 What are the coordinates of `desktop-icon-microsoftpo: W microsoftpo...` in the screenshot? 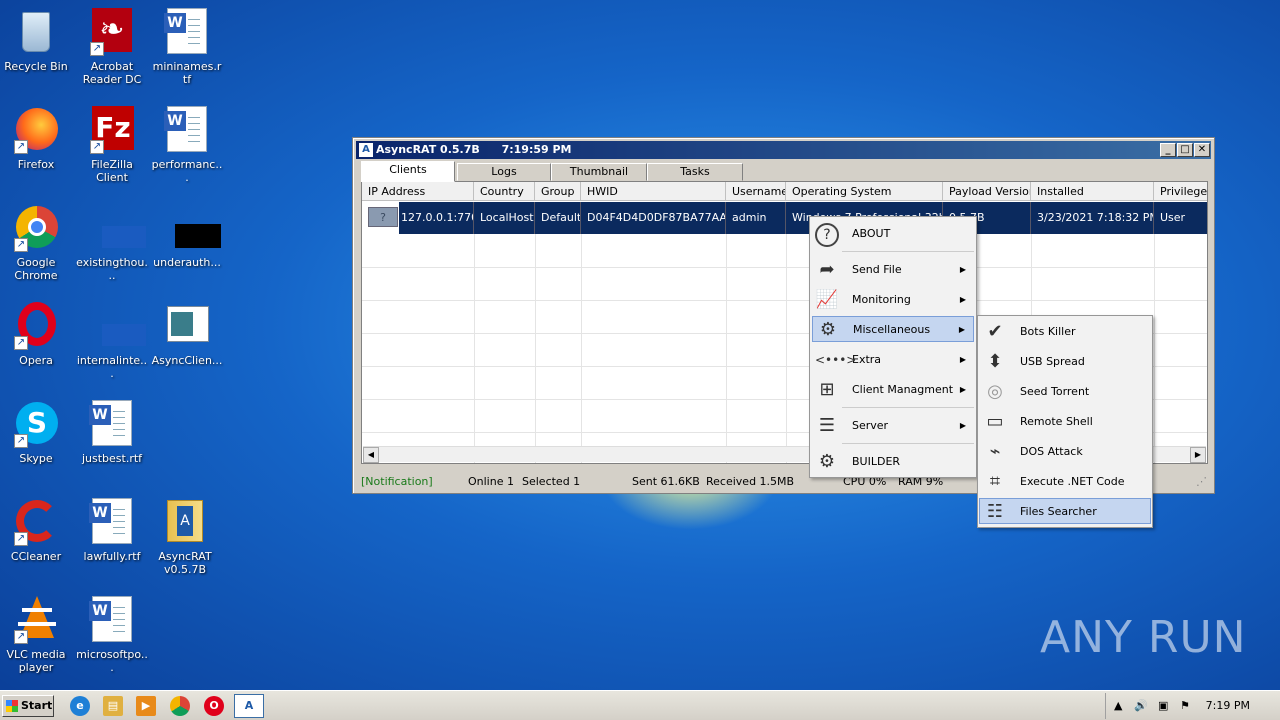 It's located at (112, 635).